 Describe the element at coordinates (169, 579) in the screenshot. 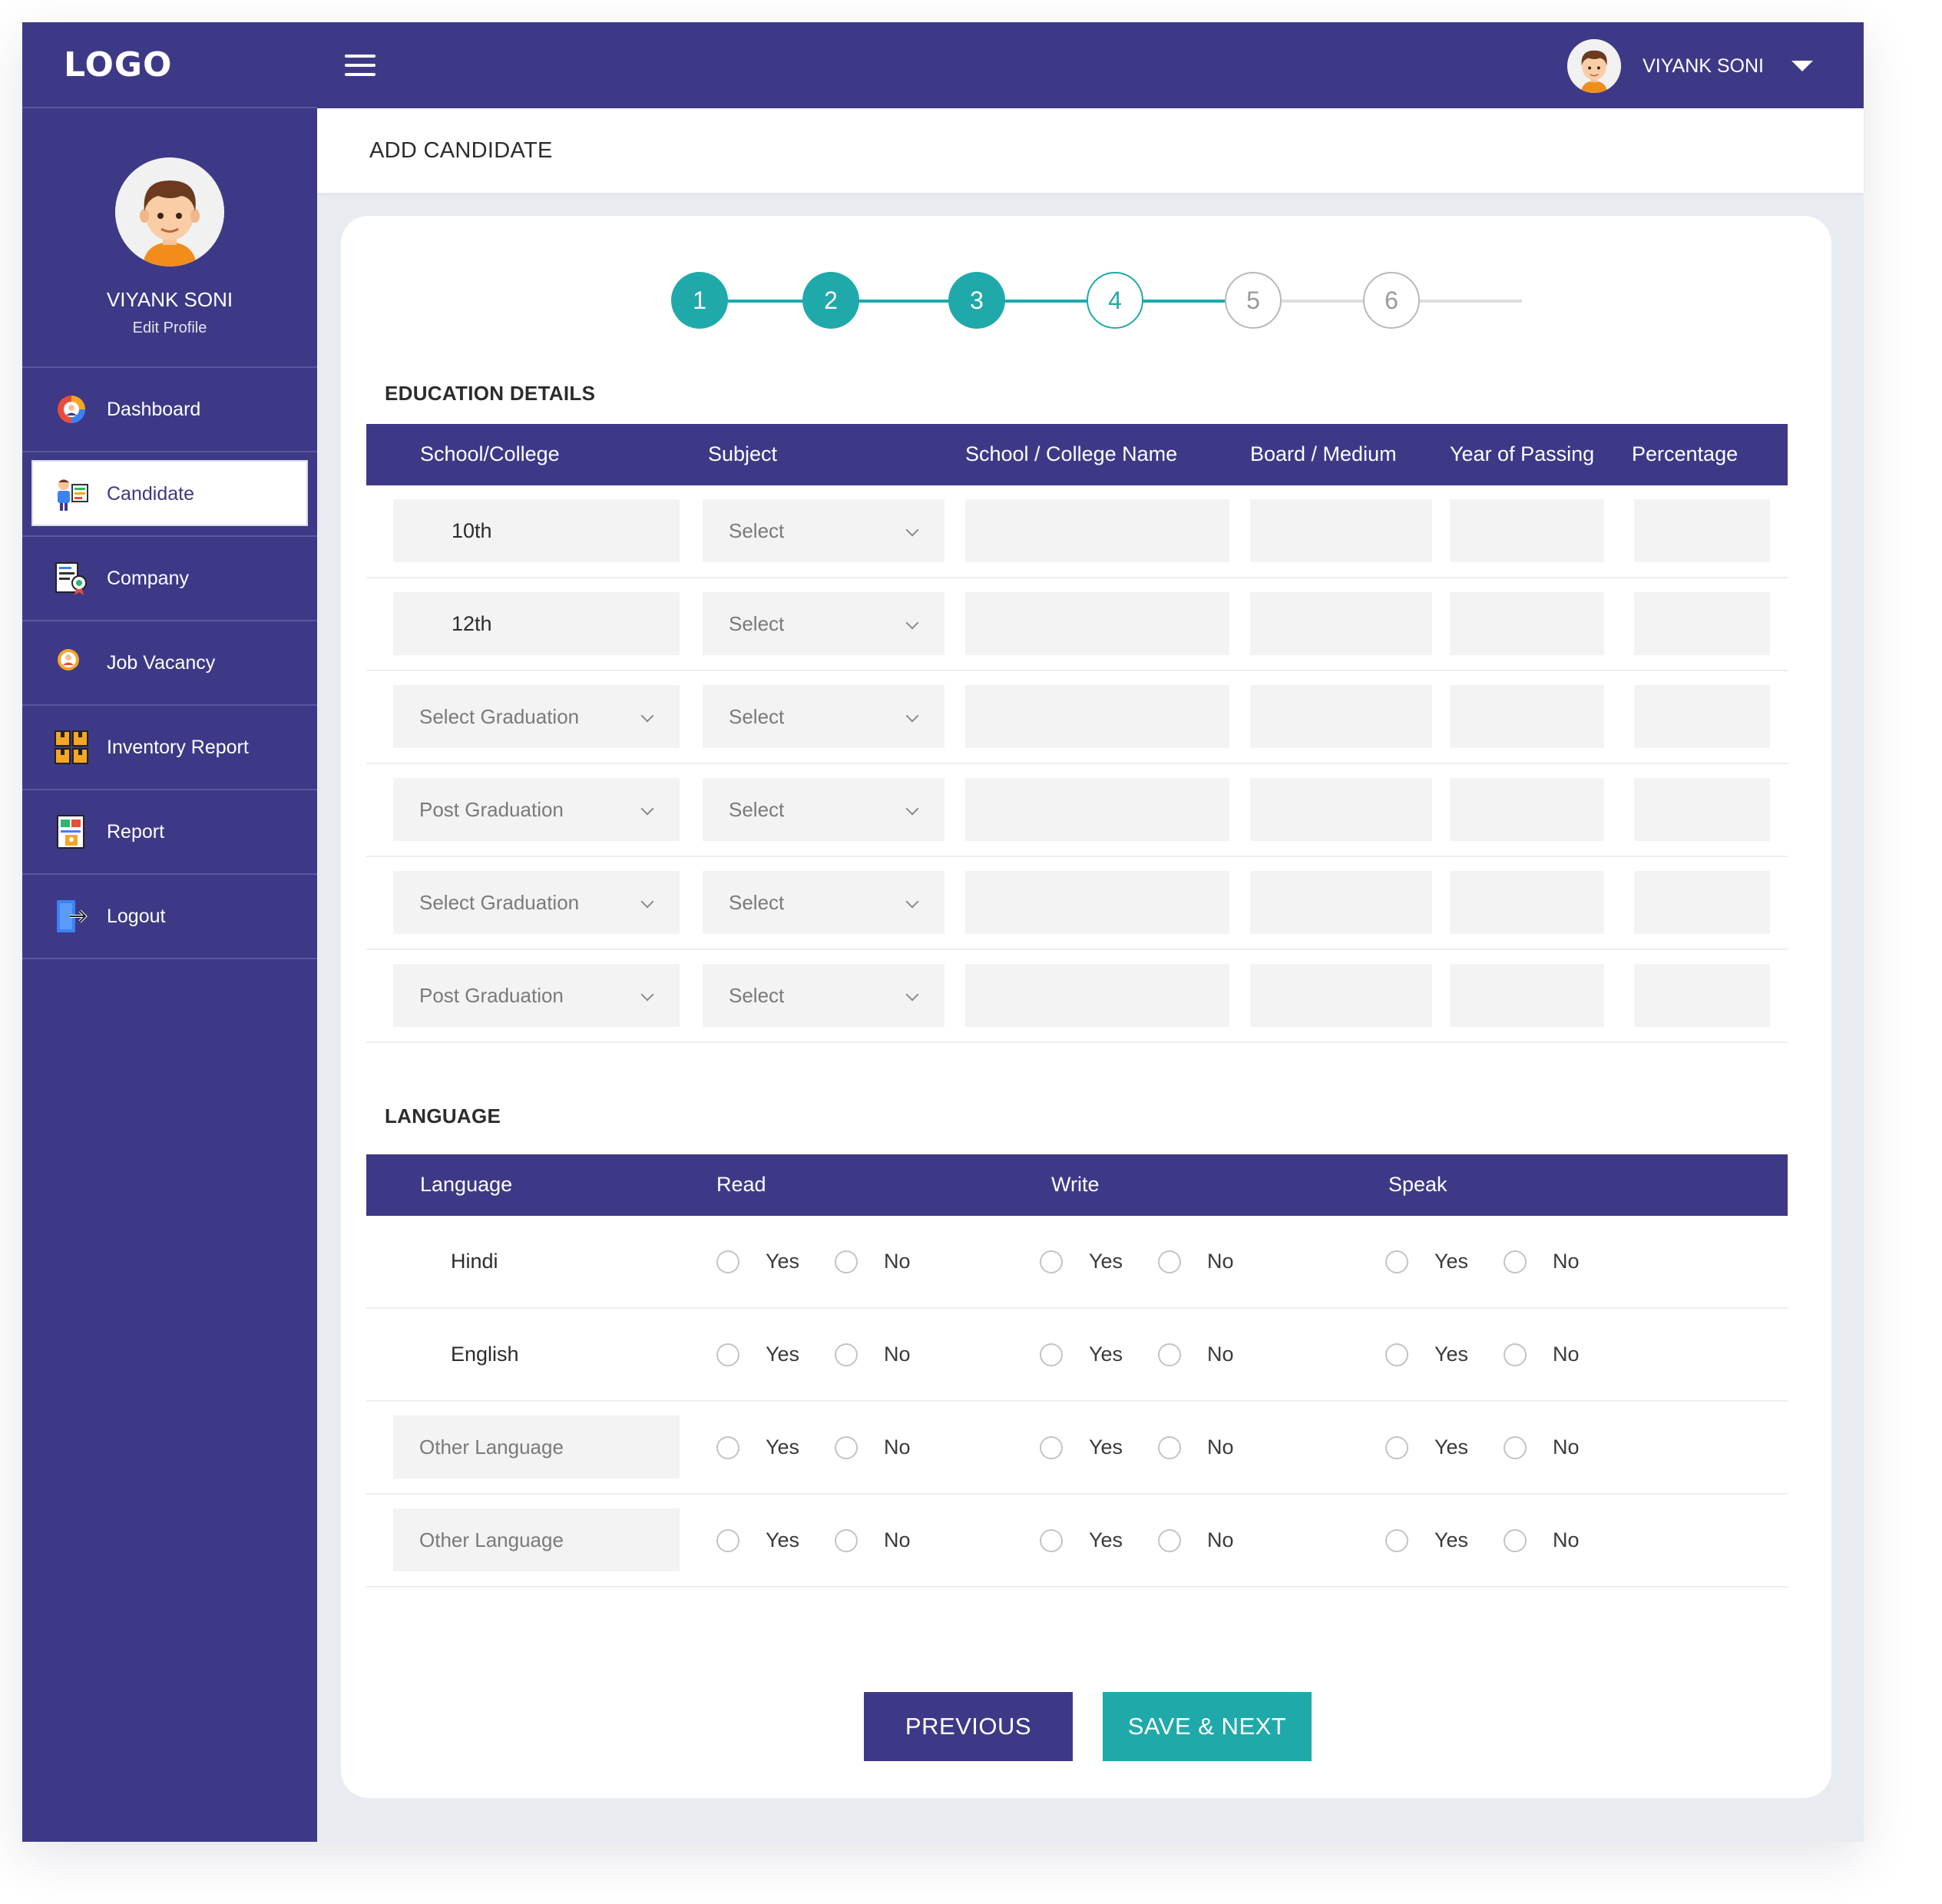

I see `sidebar-item-company: Company` at that location.